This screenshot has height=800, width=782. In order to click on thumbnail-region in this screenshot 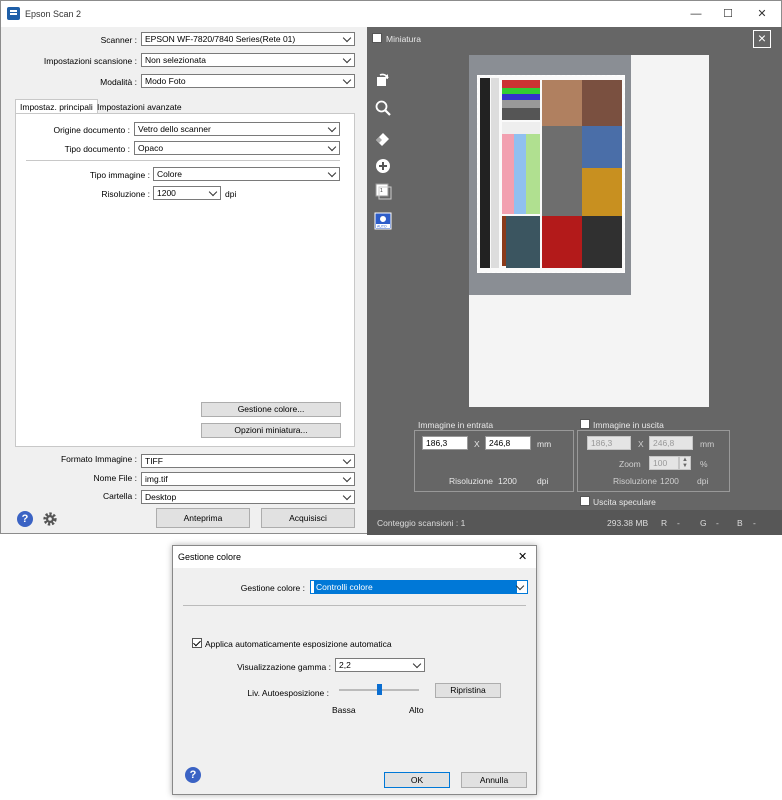, I will do `click(550, 175)`.